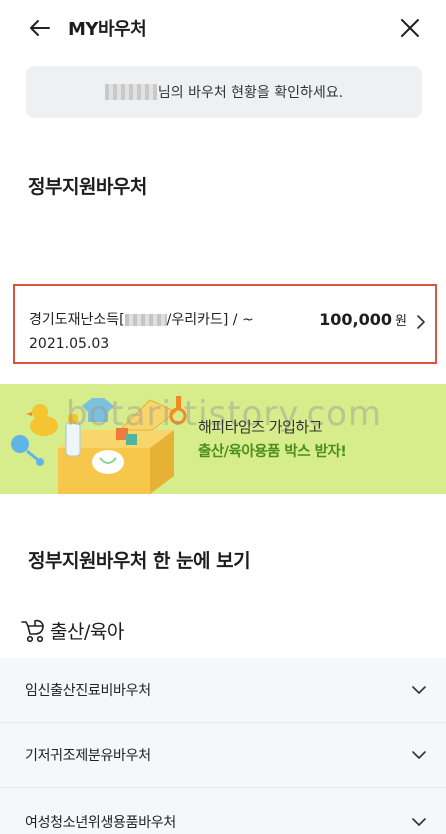  I want to click on voucher-card: 경기도재난소득[ /우리카드] / ~ 2021.05.03 100,000 원, so click(225, 324).